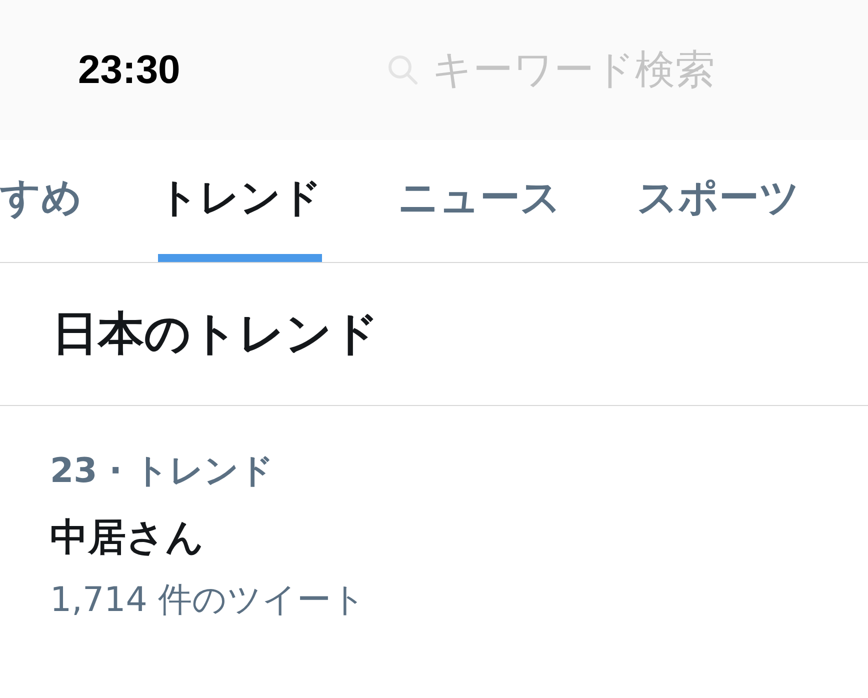 The width and height of the screenshot is (868, 698). I want to click on tab: ニュース, so click(479, 201).